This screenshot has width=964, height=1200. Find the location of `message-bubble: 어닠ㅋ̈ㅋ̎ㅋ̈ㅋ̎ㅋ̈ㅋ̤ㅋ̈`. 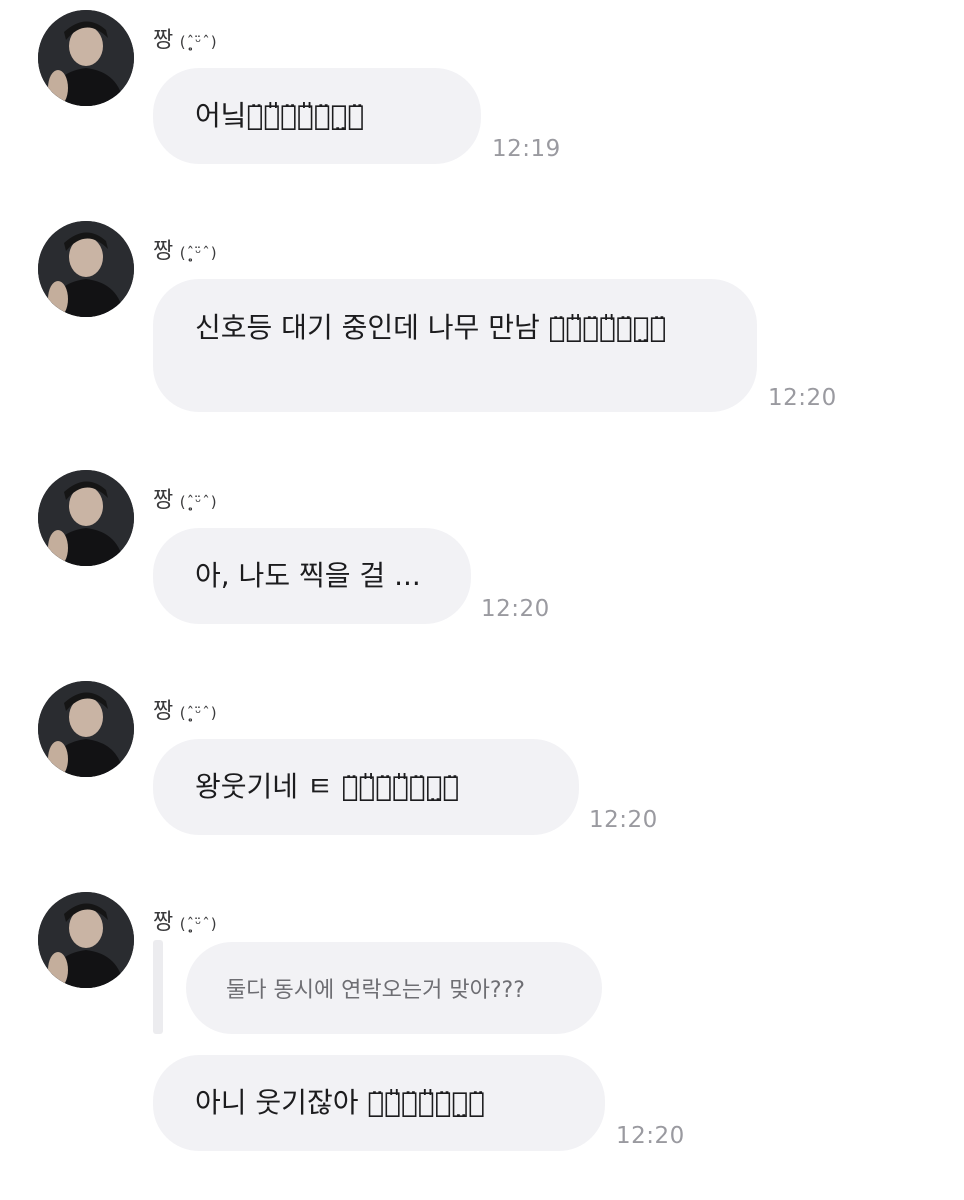

message-bubble: 어닠ㅋ̈ㅋ̎ㅋ̈ㅋ̎ㅋ̈ㅋ̤ㅋ̈ is located at coordinates (317, 116).